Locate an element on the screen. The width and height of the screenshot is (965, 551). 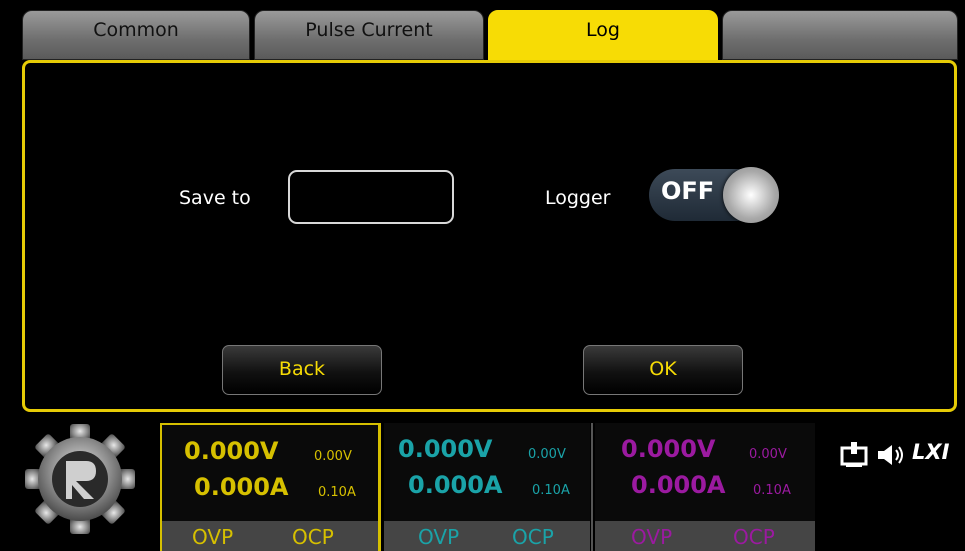
tab-empty is located at coordinates (840, 35).